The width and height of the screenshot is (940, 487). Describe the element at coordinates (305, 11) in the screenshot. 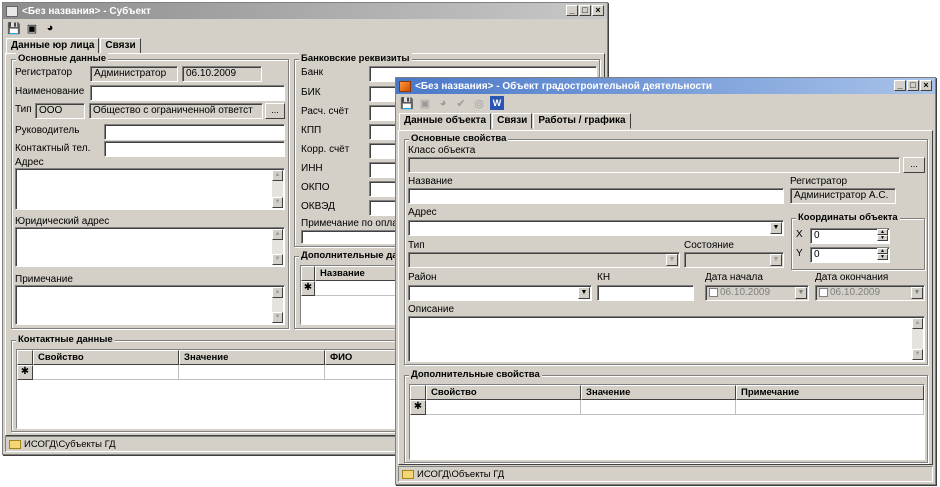

I see `subject-titlebar: <Без названия> - Субъект _ □ ×` at that location.